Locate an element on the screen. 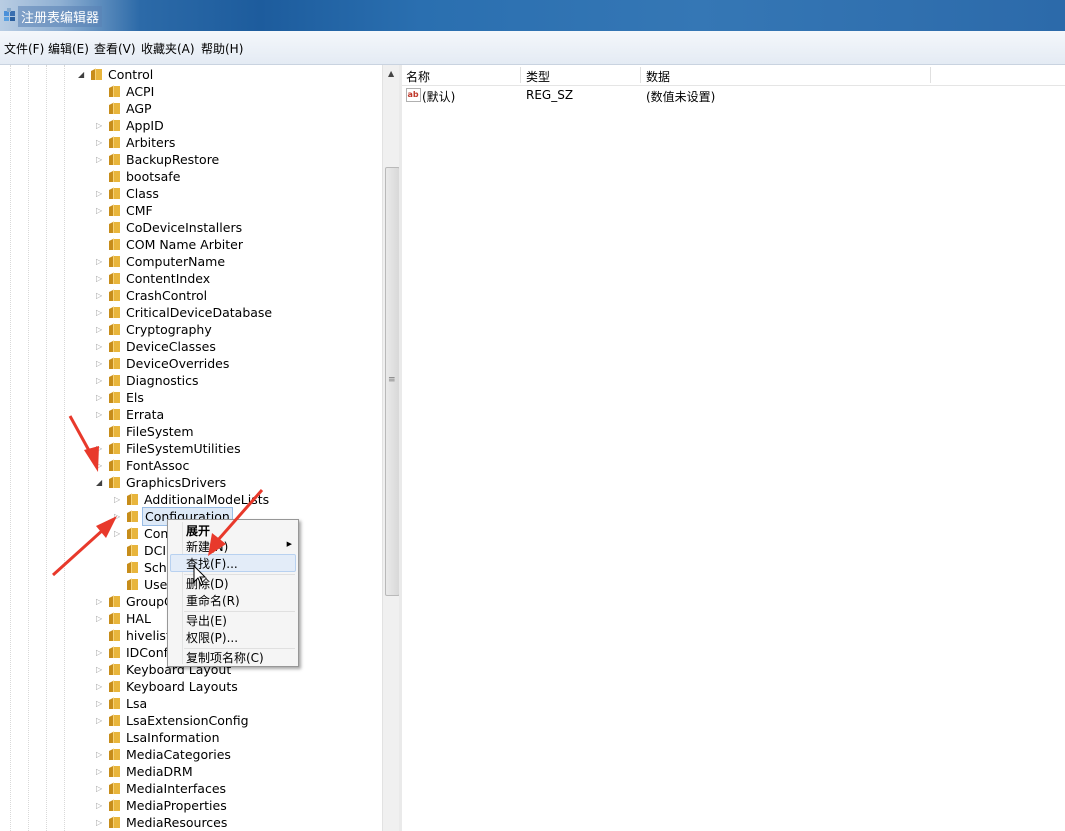 Image resolution: width=1065 pixels, height=831 pixels. tree-item: ▷ CMF is located at coordinates (190, 210).